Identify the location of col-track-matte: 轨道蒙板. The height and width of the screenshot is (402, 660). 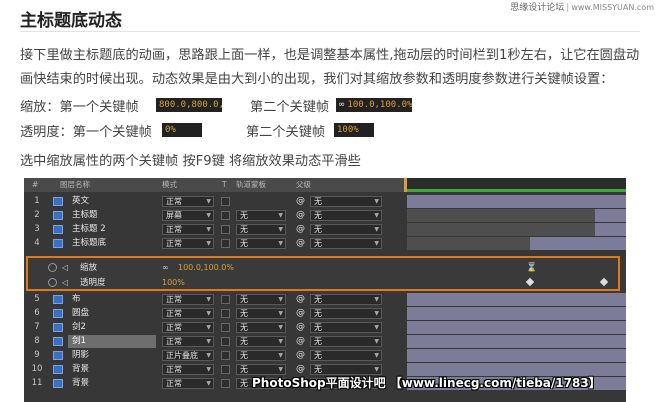
(251, 185).